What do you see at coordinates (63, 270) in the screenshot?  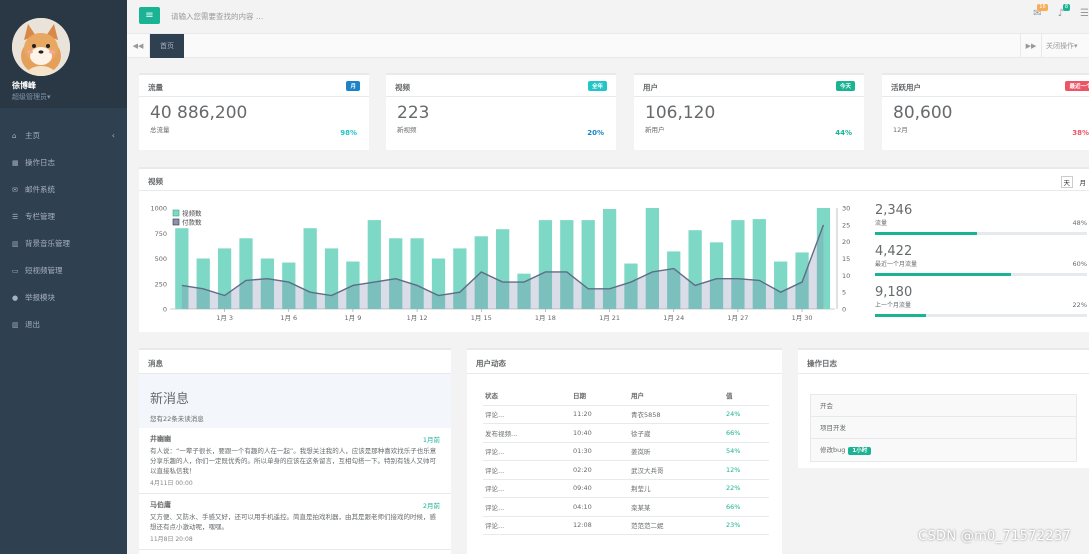 I see `sidebar-item-5: ▭ 短视频管理` at bounding box center [63, 270].